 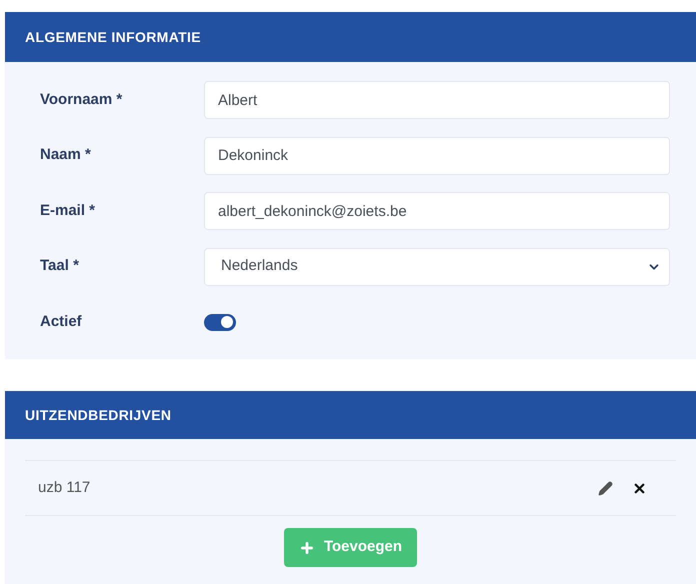 I want to click on text-field: Dekoninck, so click(x=437, y=155).